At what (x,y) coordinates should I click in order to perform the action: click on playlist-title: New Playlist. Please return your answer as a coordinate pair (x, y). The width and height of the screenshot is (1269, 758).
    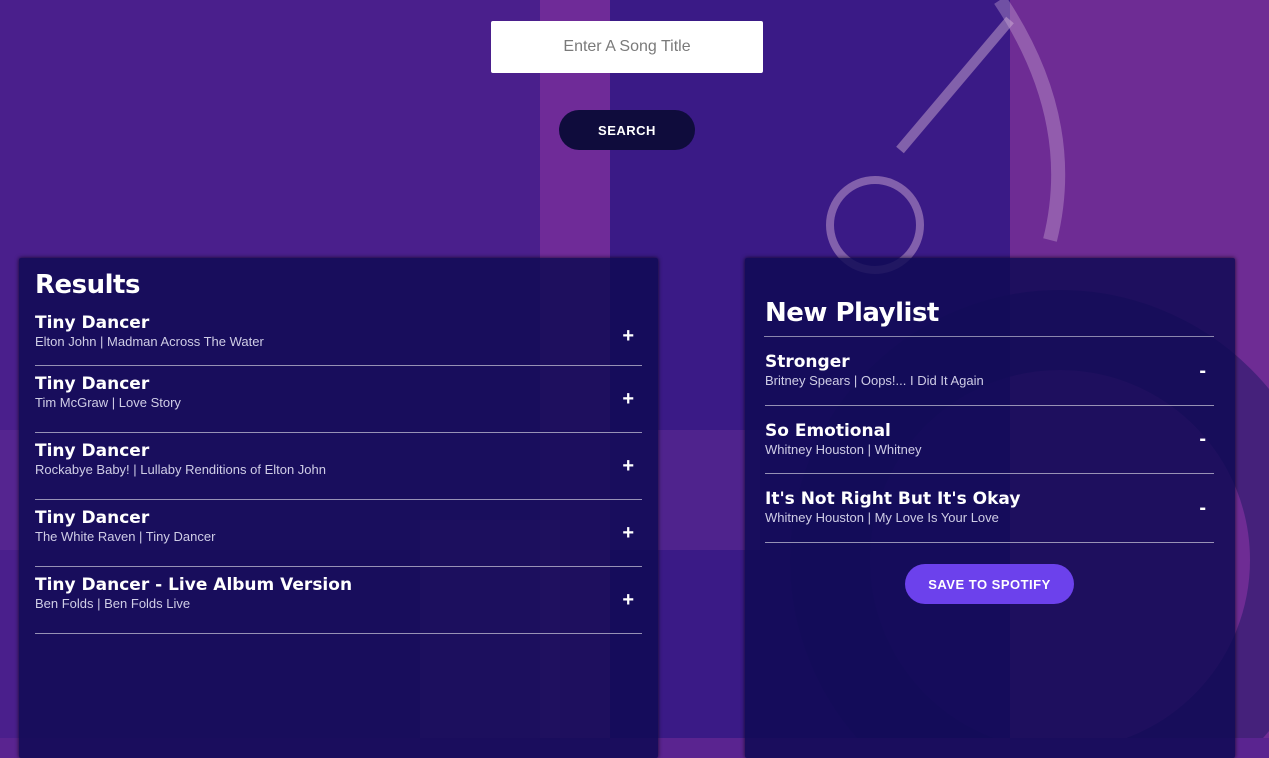
    Looking at the image, I should click on (852, 313).